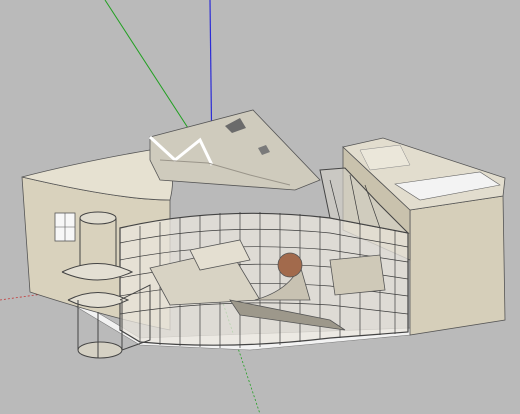  What do you see at coordinates (457, 265) in the screenshot?
I see `right-tower-wall` at bounding box center [457, 265].